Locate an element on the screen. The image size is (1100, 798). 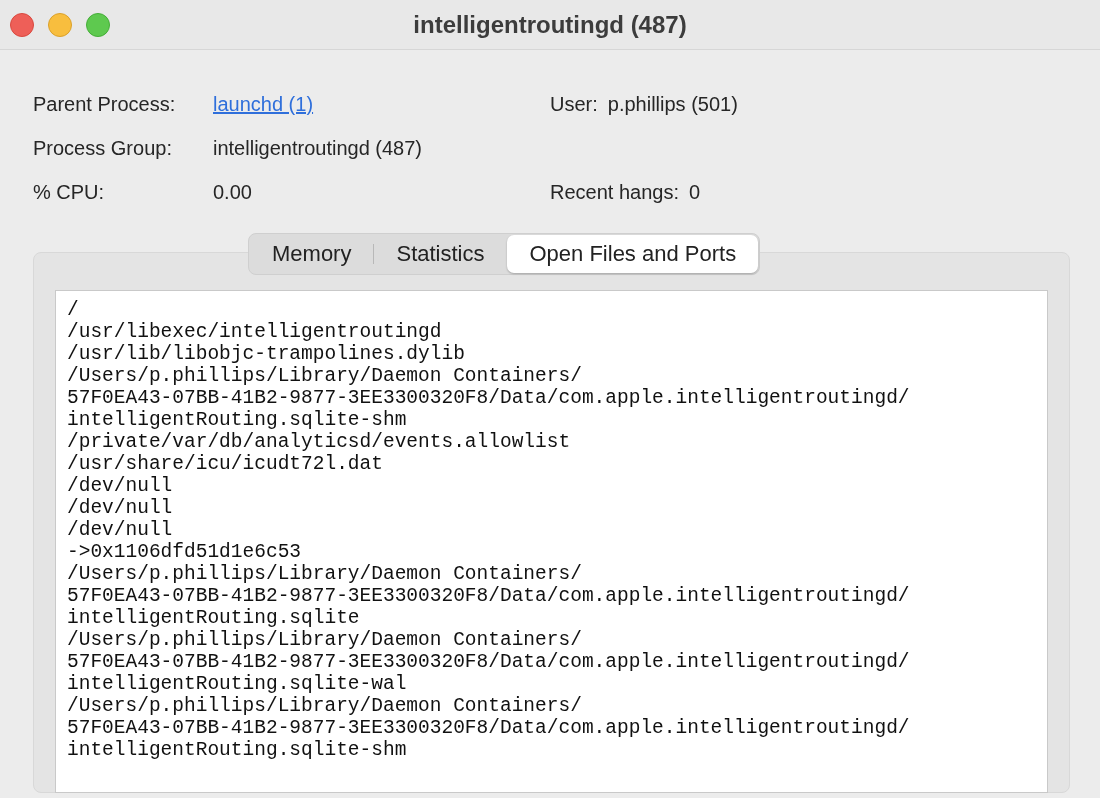
field-value: intelligentroutingd (487) is located at coordinates (318, 148).